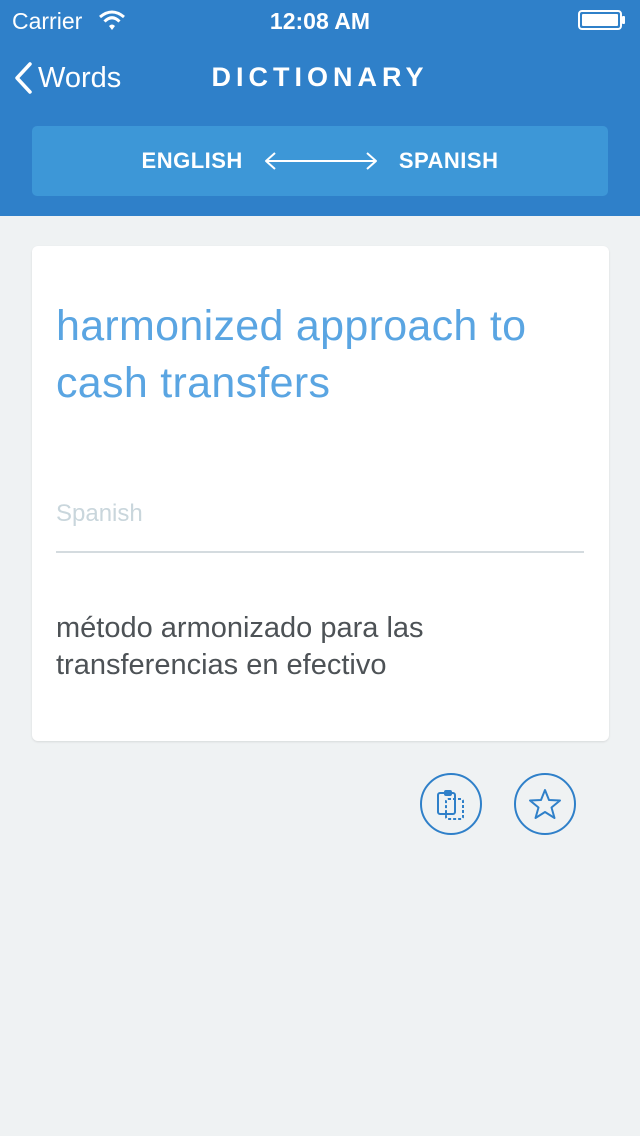  What do you see at coordinates (291, 354) in the screenshot?
I see `term-text: harmonized approach to cash transfers` at bounding box center [291, 354].